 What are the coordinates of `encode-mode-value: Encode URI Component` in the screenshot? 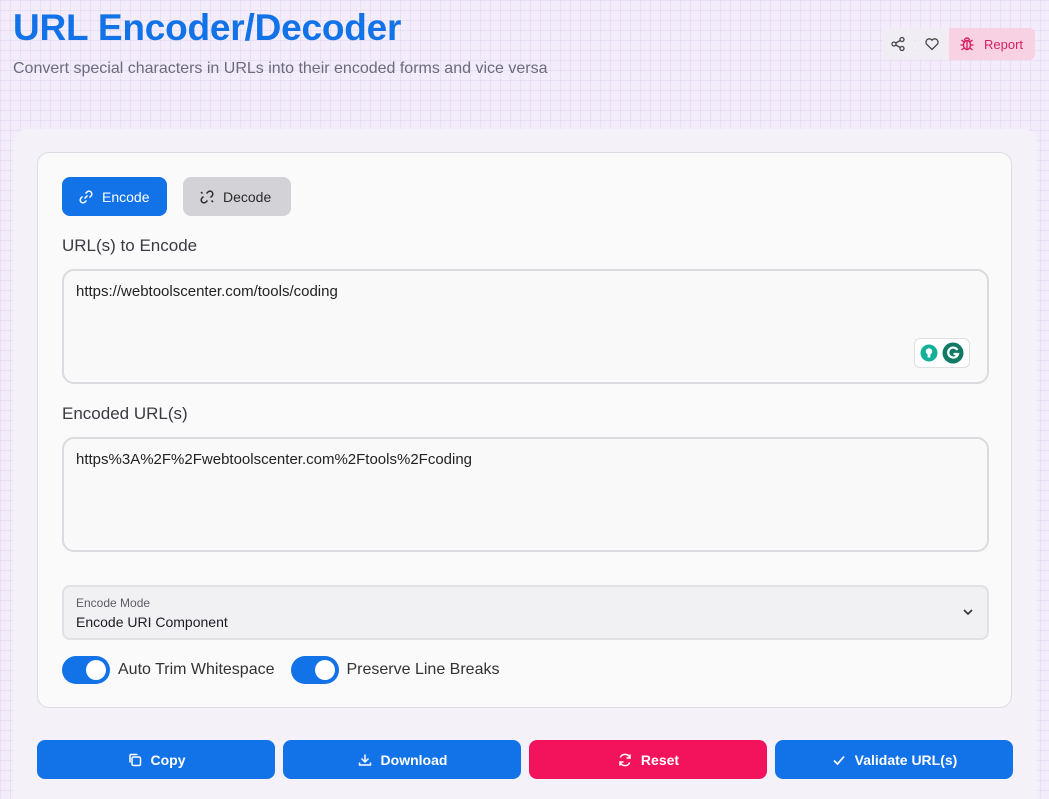 It's located at (152, 622).